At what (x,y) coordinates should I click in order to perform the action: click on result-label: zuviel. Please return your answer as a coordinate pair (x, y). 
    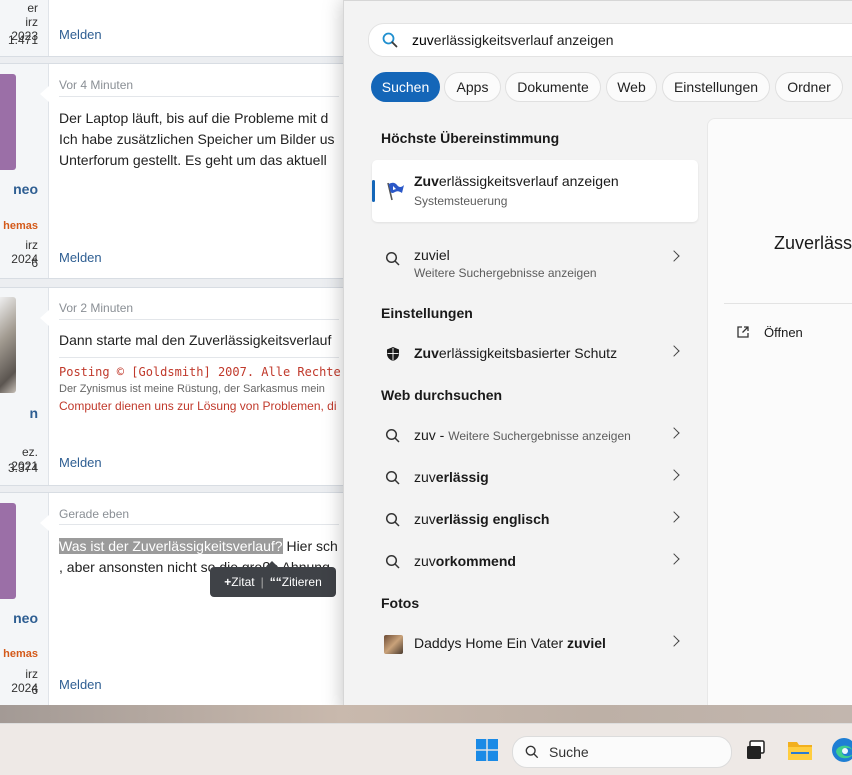
    Looking at the image, I should click on (432, 255).